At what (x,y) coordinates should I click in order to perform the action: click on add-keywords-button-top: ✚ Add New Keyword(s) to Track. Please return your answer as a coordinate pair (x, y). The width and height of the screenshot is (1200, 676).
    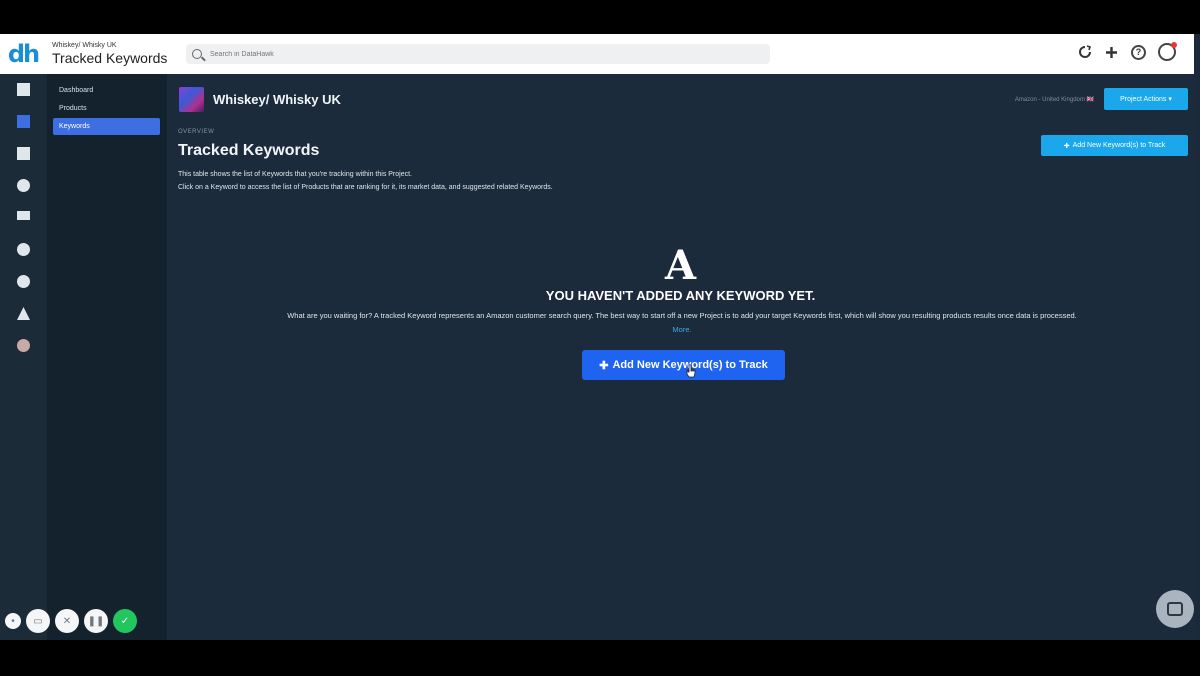
    Looking at the image, I should click on (1114, 145).